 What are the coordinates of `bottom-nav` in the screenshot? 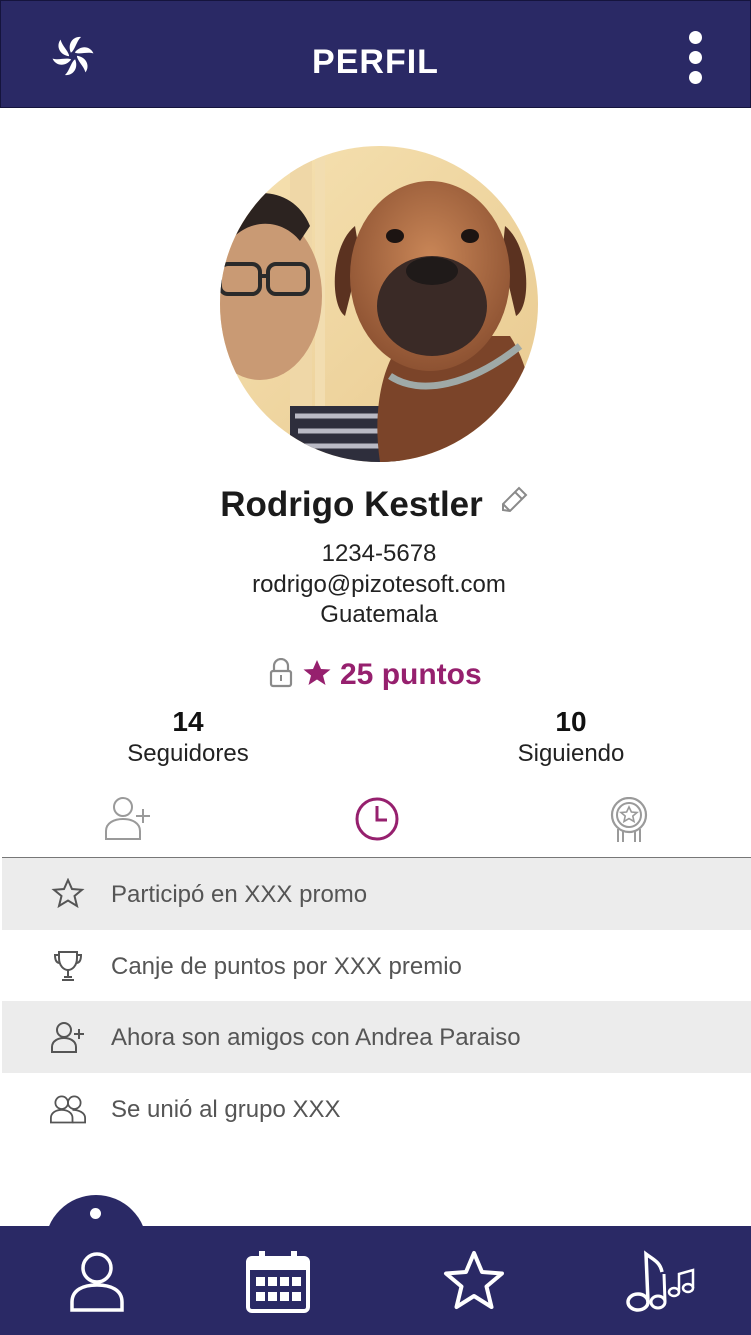 It's located at (375, 1280).